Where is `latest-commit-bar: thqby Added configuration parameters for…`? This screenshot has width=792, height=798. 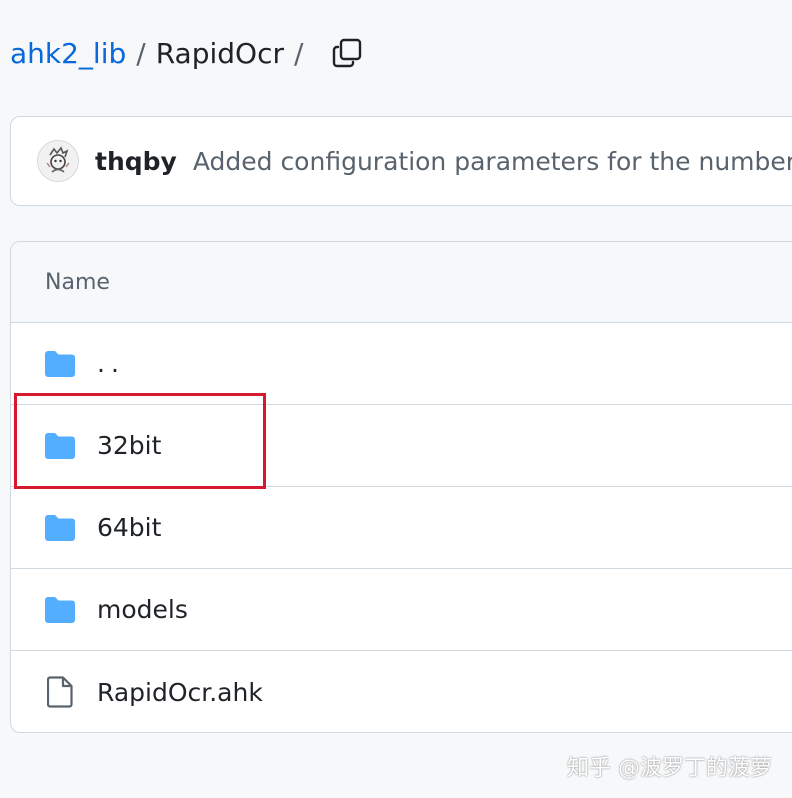 latest-commit-bar: thqby Added configuration parameters for… is located at coordinates (401, 161).